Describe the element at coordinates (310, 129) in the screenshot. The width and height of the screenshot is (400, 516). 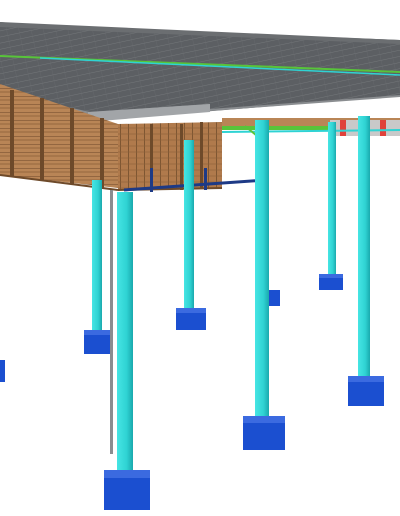
I see `roof-framing` at that location.